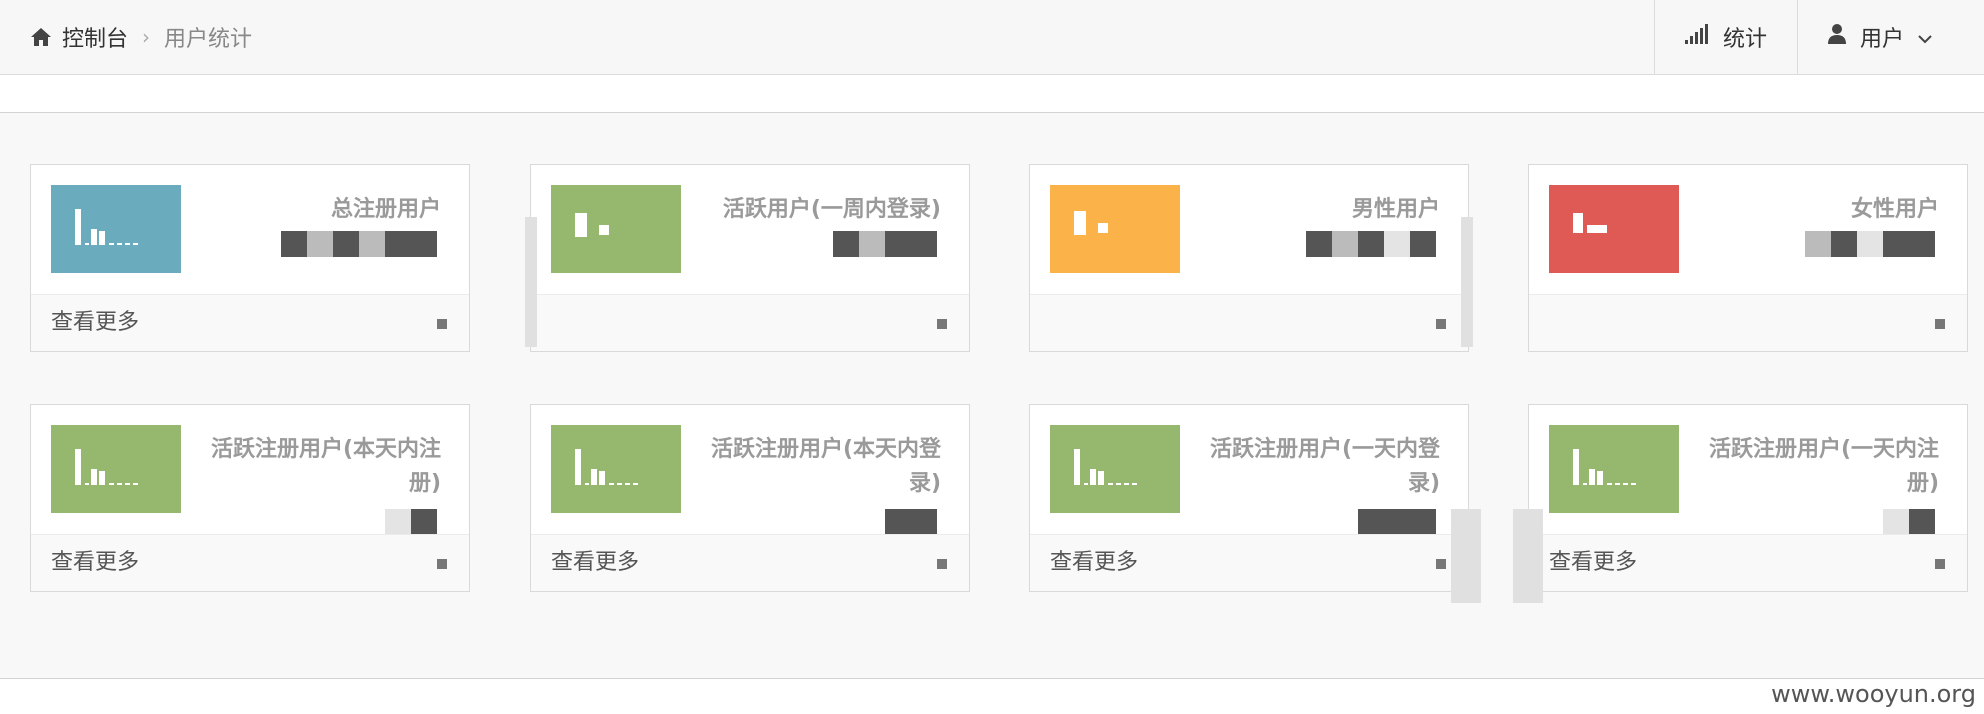  Describe the element at coordinates (1696, 37) in the screenshot. I see `signal-icon` at that location.